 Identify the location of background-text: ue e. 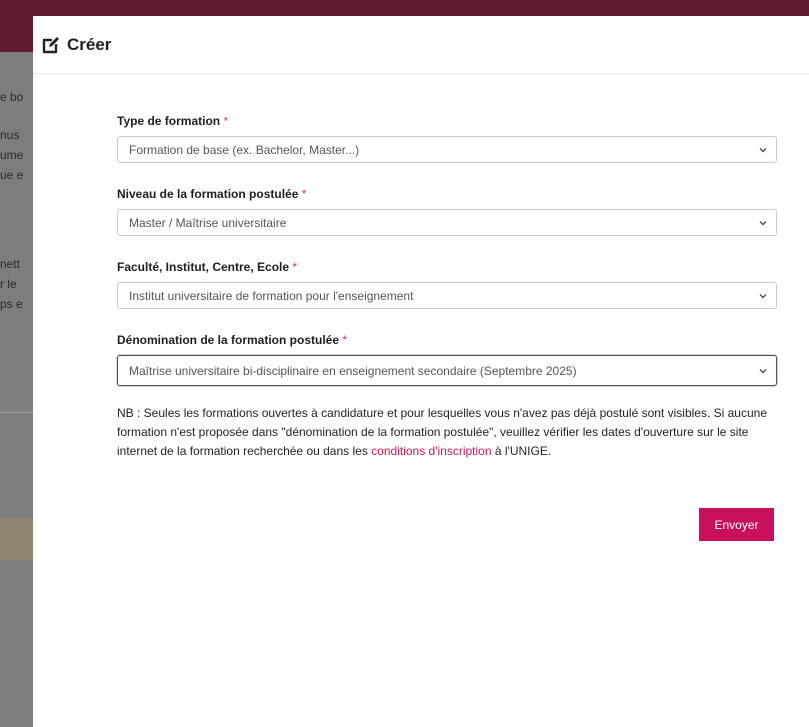
(12, 175).